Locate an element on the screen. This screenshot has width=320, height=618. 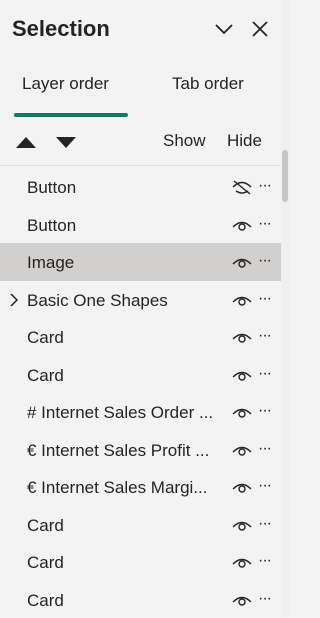
layer-toolbar: Show Hide is located at coordinates (140, 142).